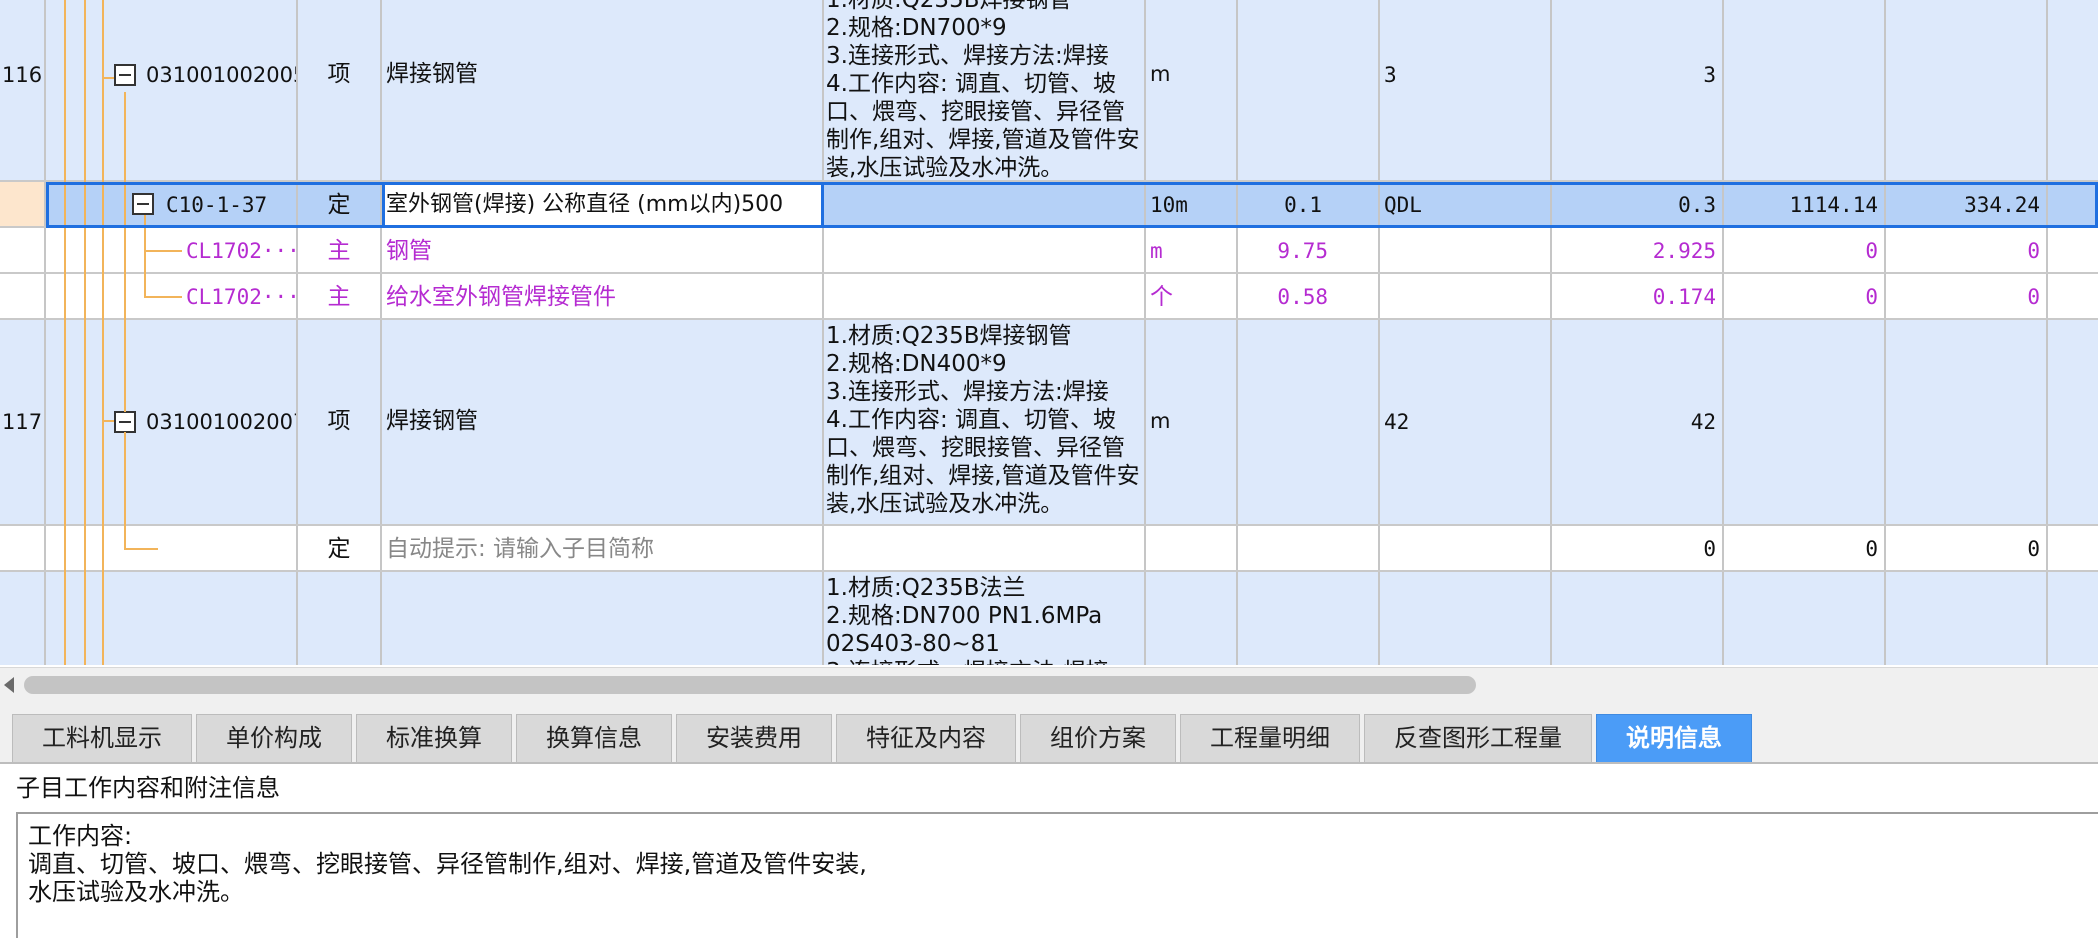  What do you see at coordinates (9, 685) in the screenshot?
I see `scroll-left-icon` at bounding box center [9, 685].